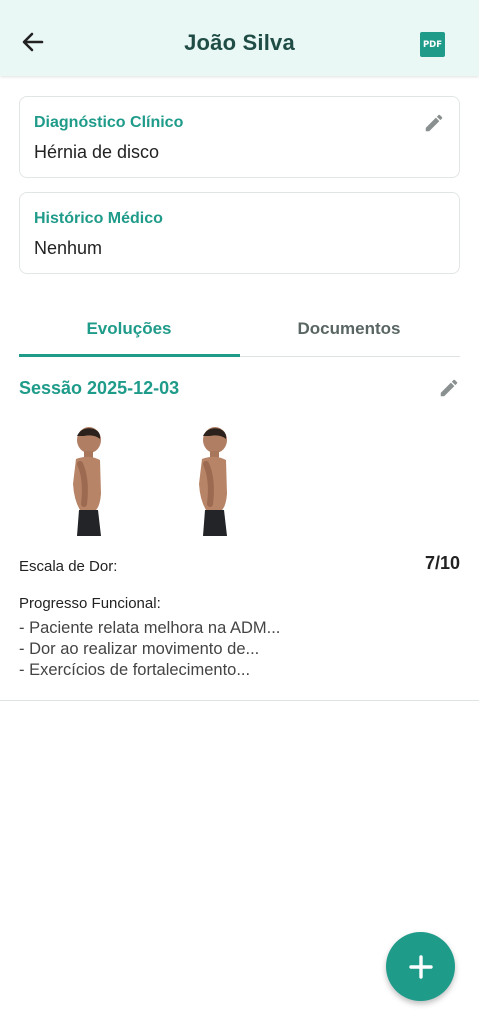 This screenshot has width=479, height=1024. I want to click on edit-session-button, so click(449, 388).